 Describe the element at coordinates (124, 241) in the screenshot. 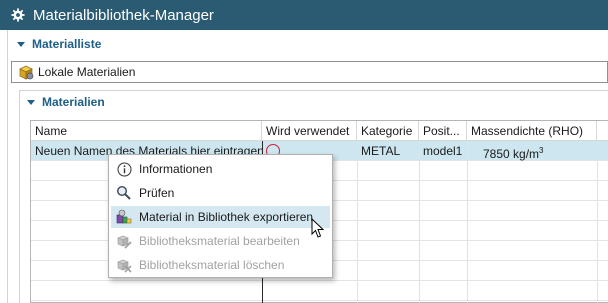

I see `edit-material-icon` at that location.